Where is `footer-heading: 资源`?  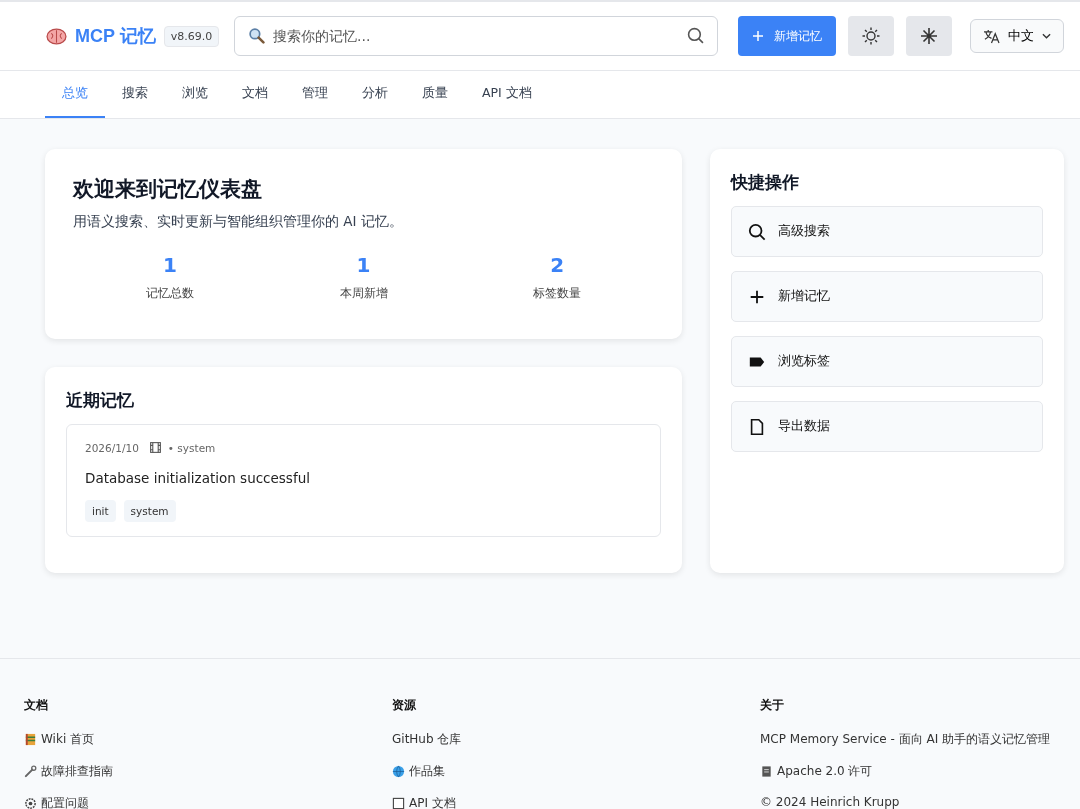
footer-heading: 资源 is located at coordinates (404, 705).